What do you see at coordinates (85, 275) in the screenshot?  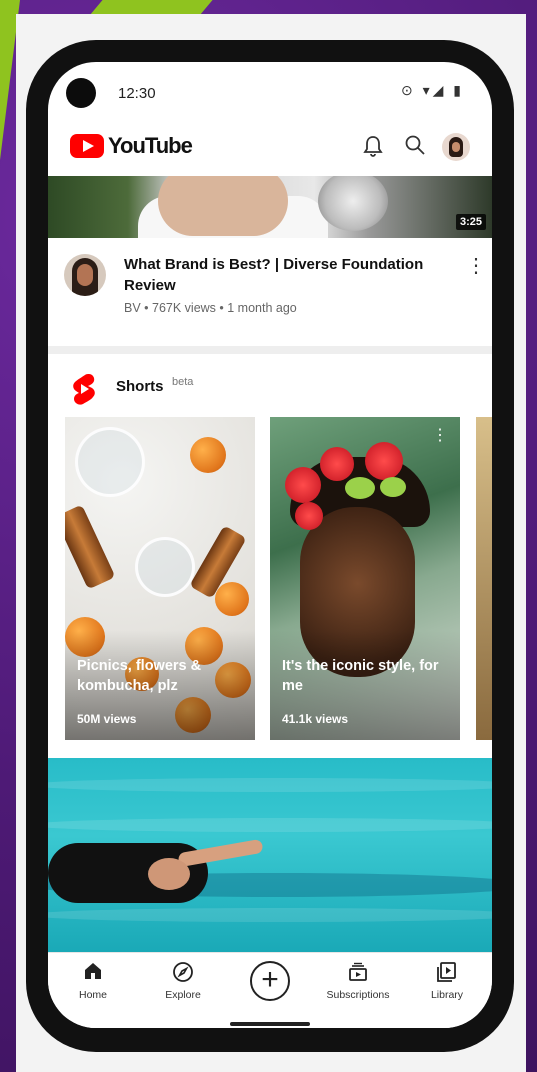 I see `channel-avatar` at bounding box center [85, 275].